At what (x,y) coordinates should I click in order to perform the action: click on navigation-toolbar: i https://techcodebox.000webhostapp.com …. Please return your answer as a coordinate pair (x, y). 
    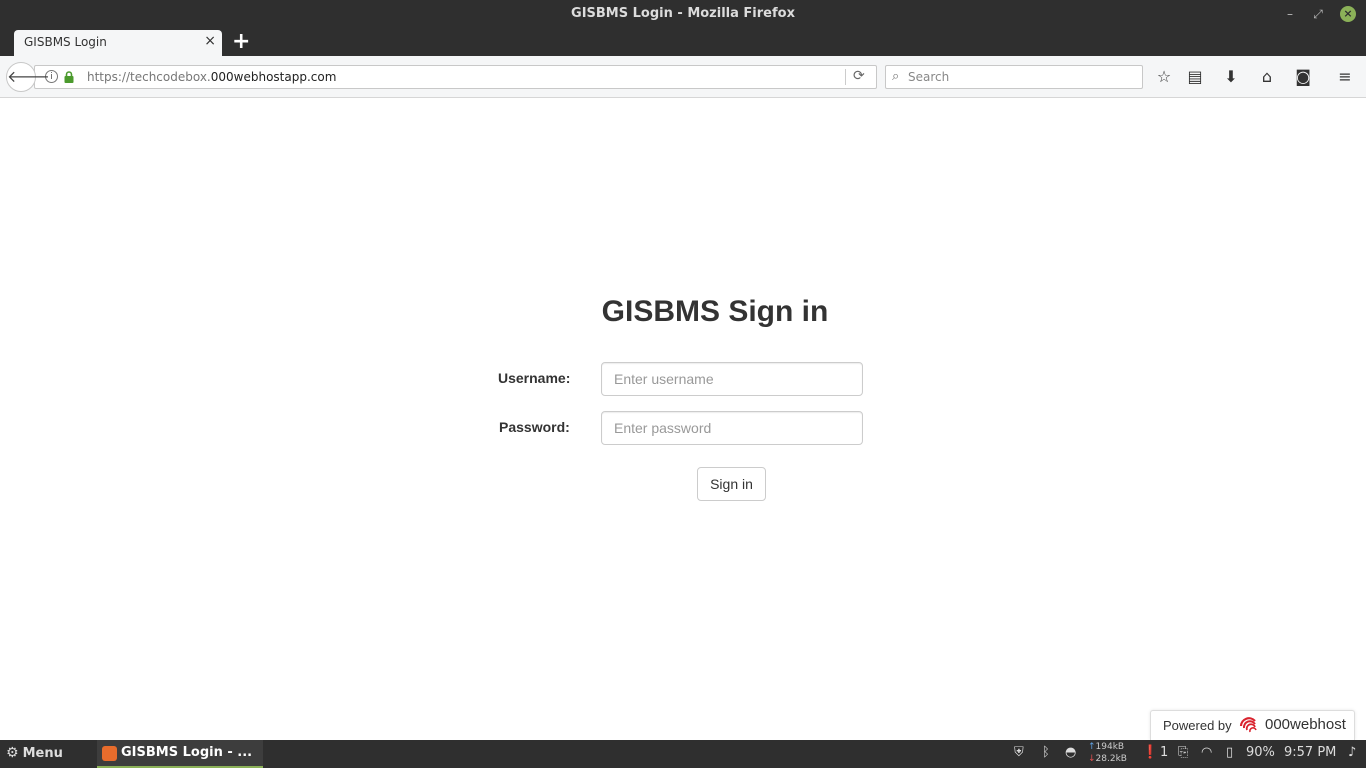
    Looking at the image, I should click on (683, 77).